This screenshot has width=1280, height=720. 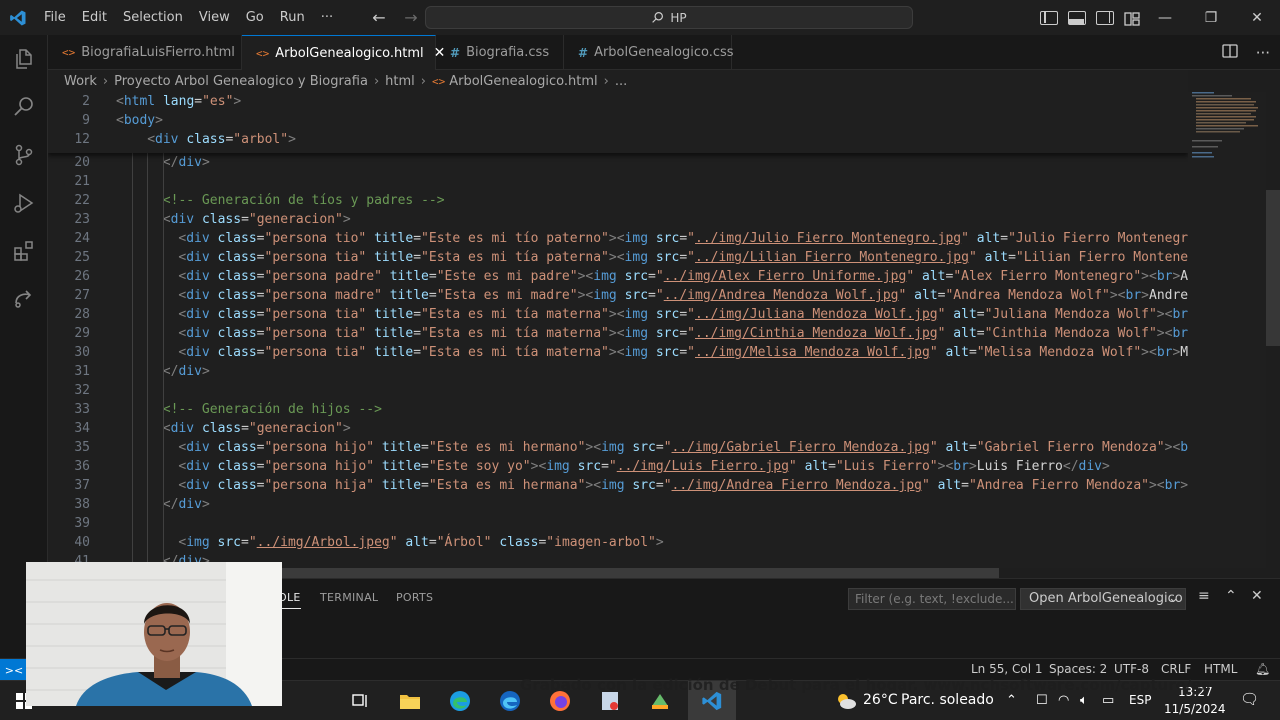 I want to click on vertical-scrollbar, so click(x=1273, y=268).